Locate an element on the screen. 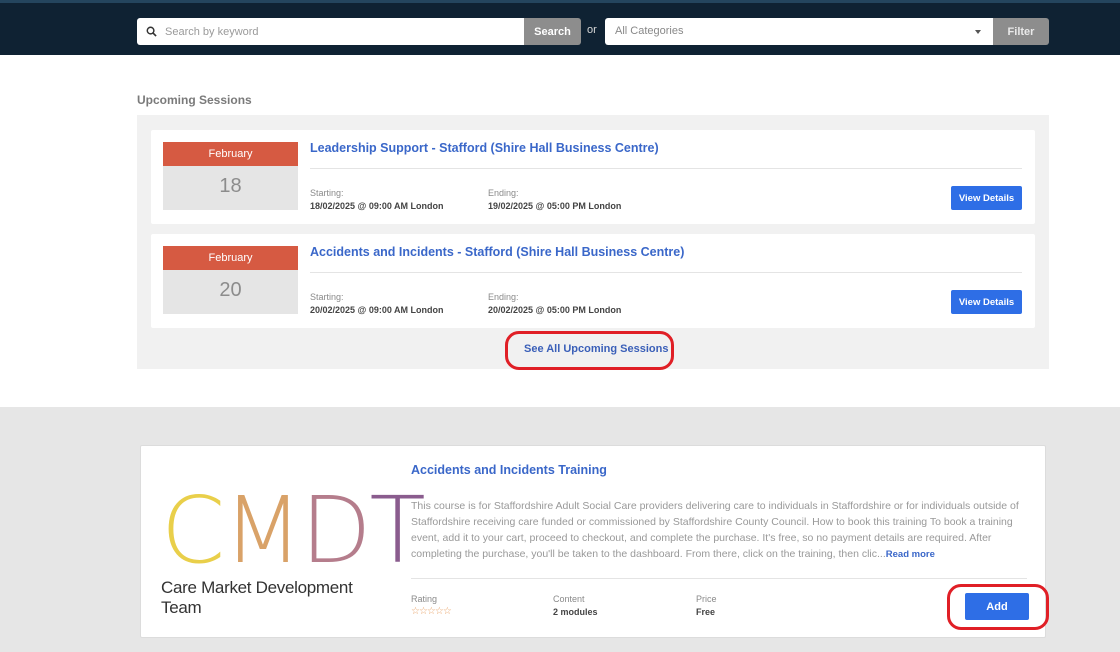 The image size is (1120, 652). ending-value: 20/02/2025 @ 05:00 PM London is located at coordinates (555, 310).